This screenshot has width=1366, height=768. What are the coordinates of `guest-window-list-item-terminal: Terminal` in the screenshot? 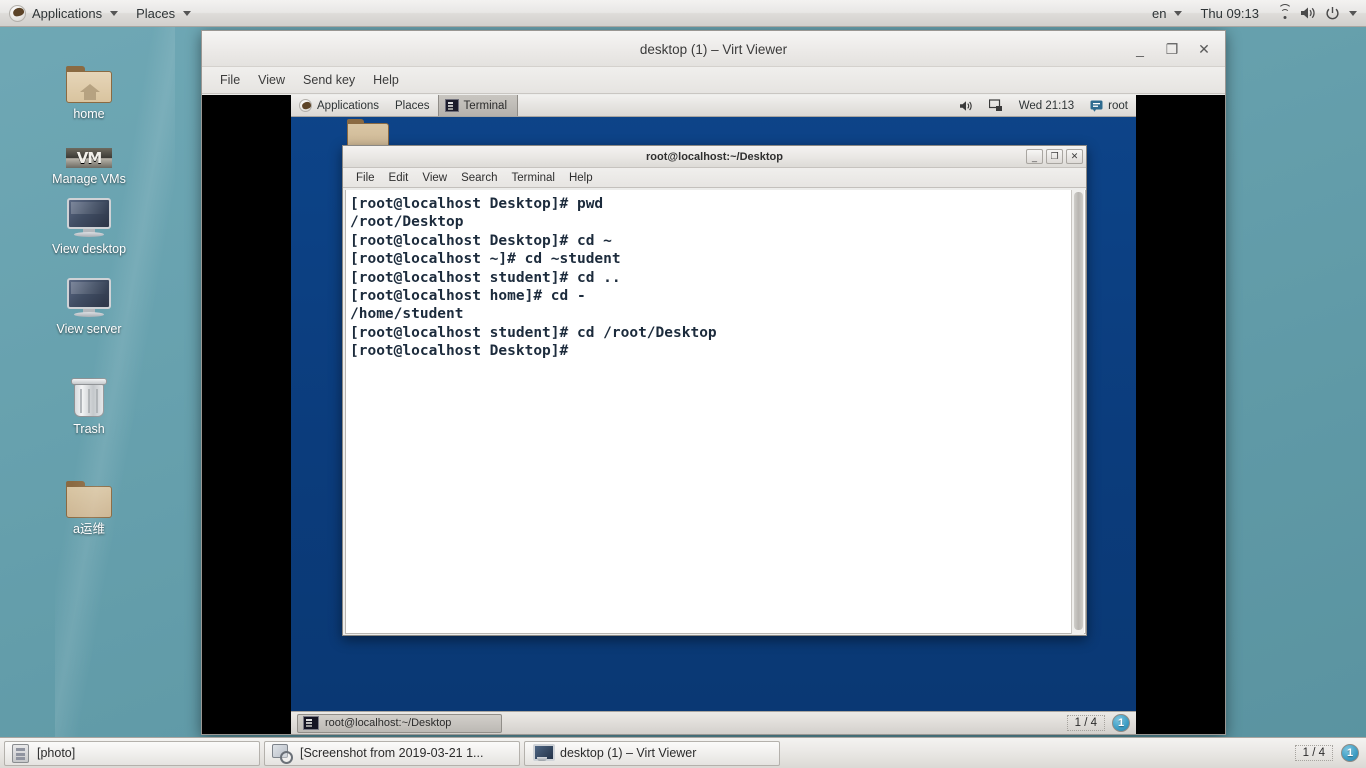 It's located at (478, 105).